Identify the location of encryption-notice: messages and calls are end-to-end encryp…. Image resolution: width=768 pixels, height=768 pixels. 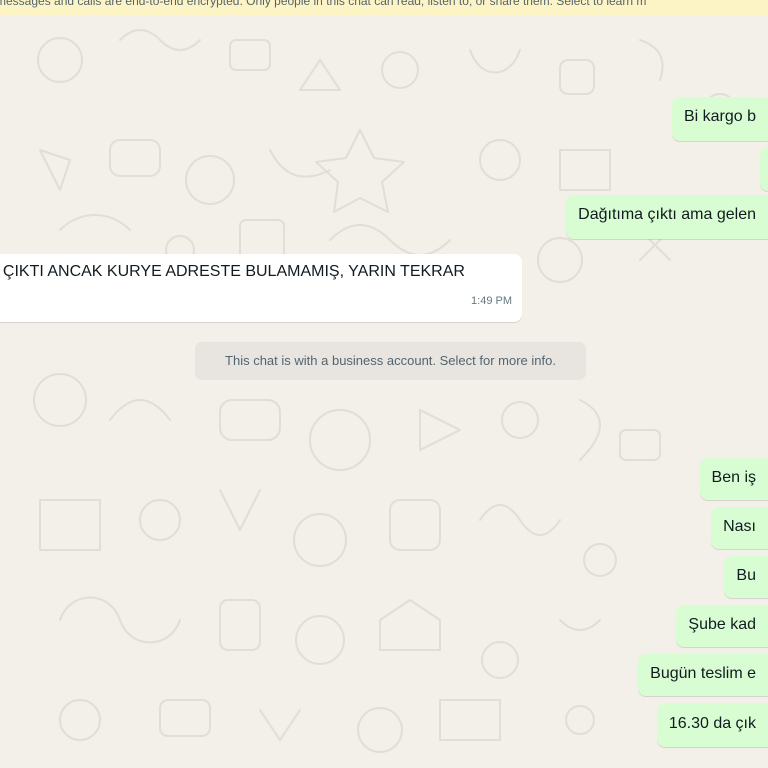
(384, 8).